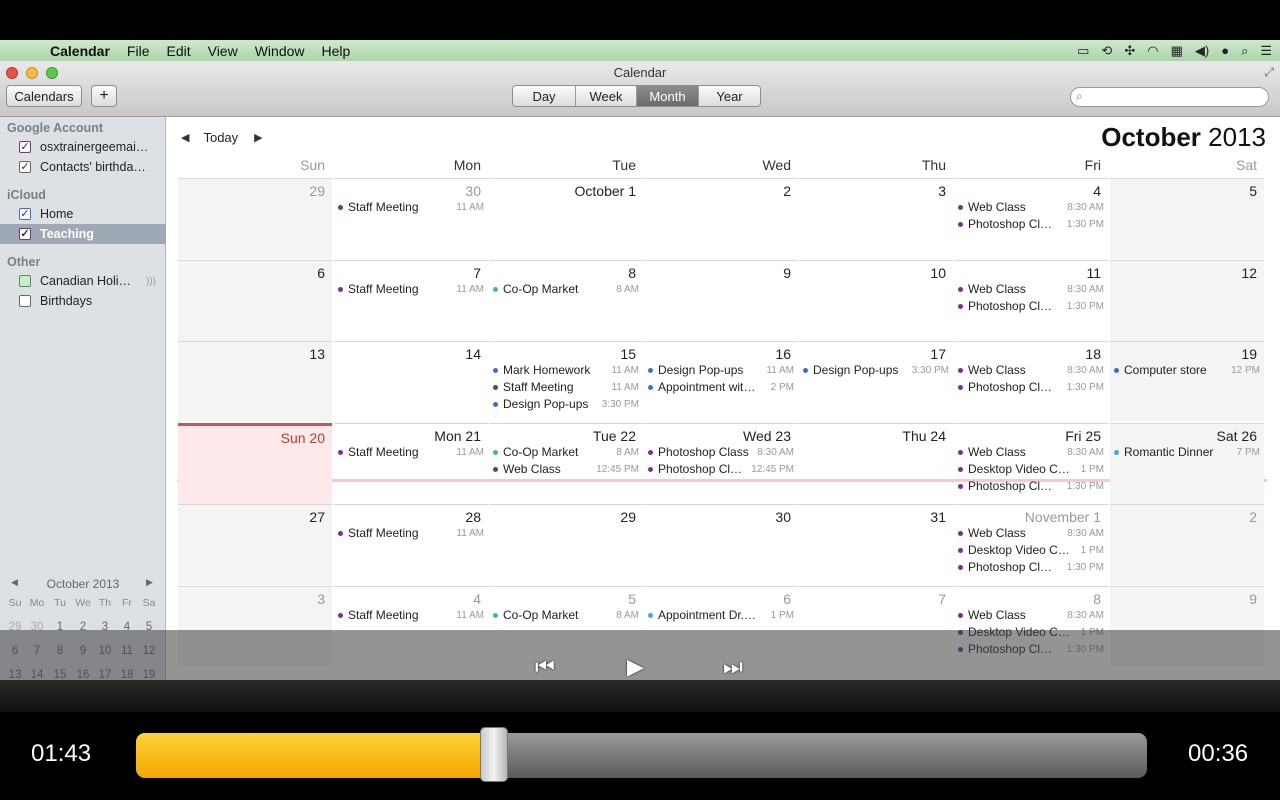 Image resolution: width=1280 pixels, height=800 pixels. What do you see at coordinates (80, 51) in the screenshot?
I see `menu-calendar: Calendar` at bounding box center [80, 51].